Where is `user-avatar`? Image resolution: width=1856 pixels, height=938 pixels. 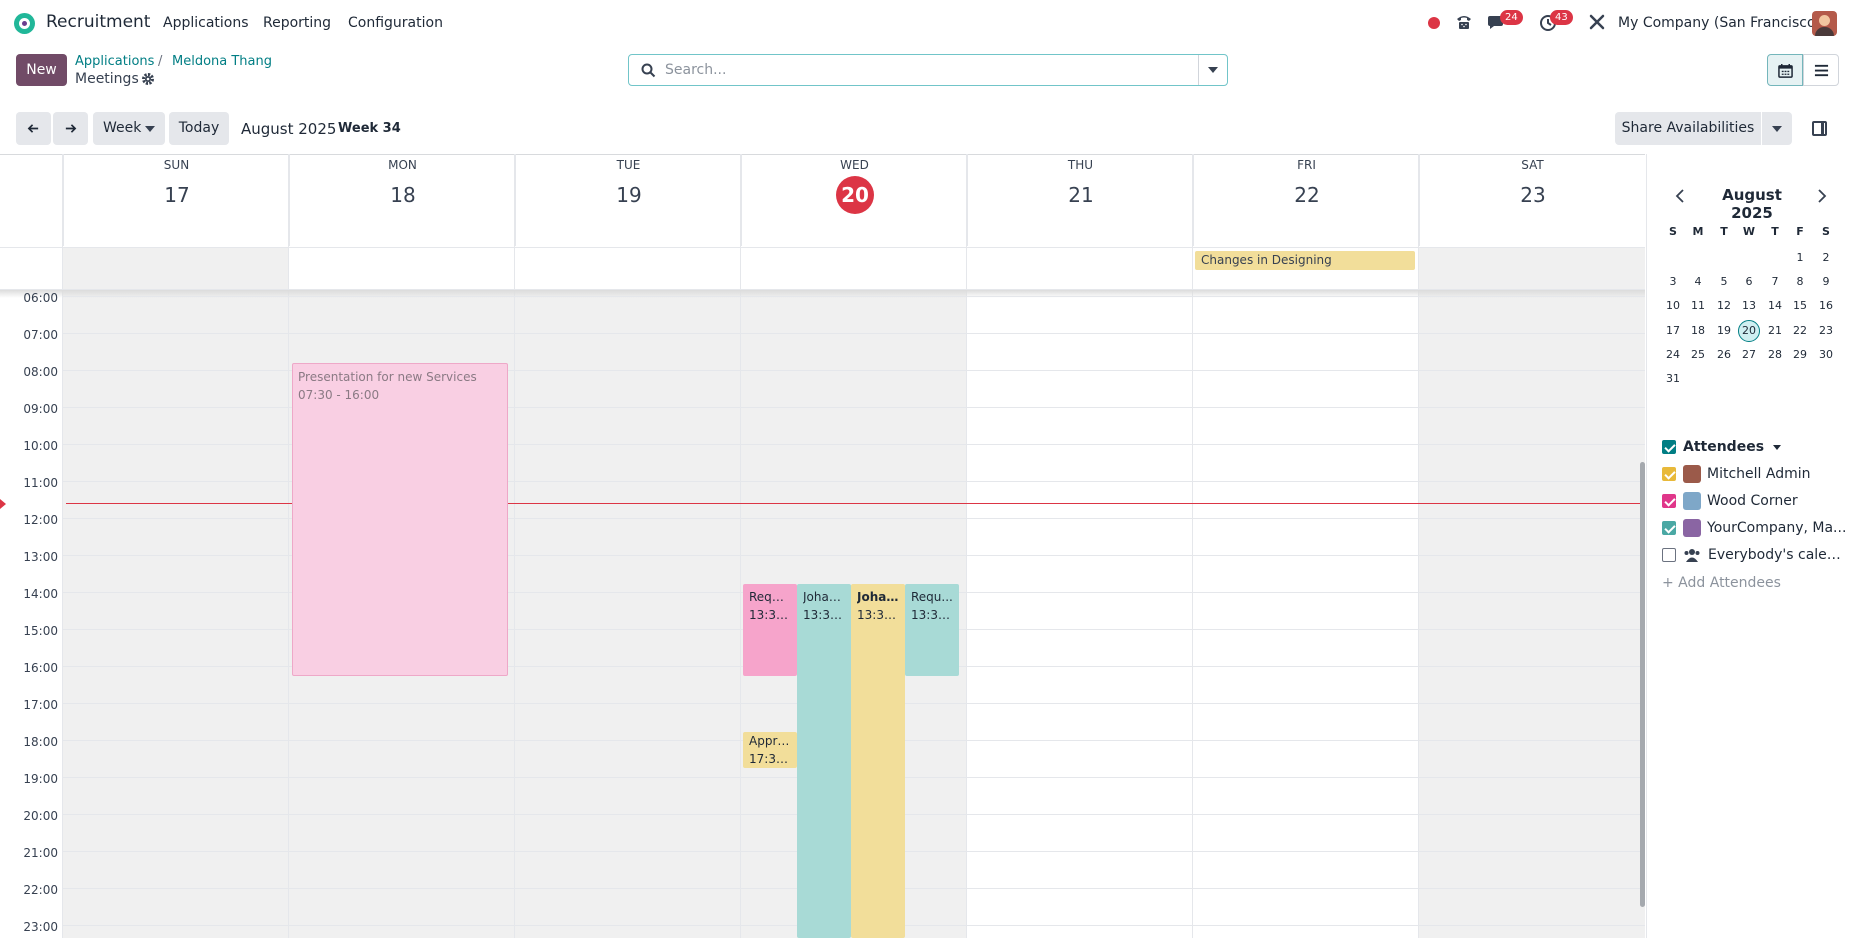
user-avatar is located at coordinates (1824, 23).